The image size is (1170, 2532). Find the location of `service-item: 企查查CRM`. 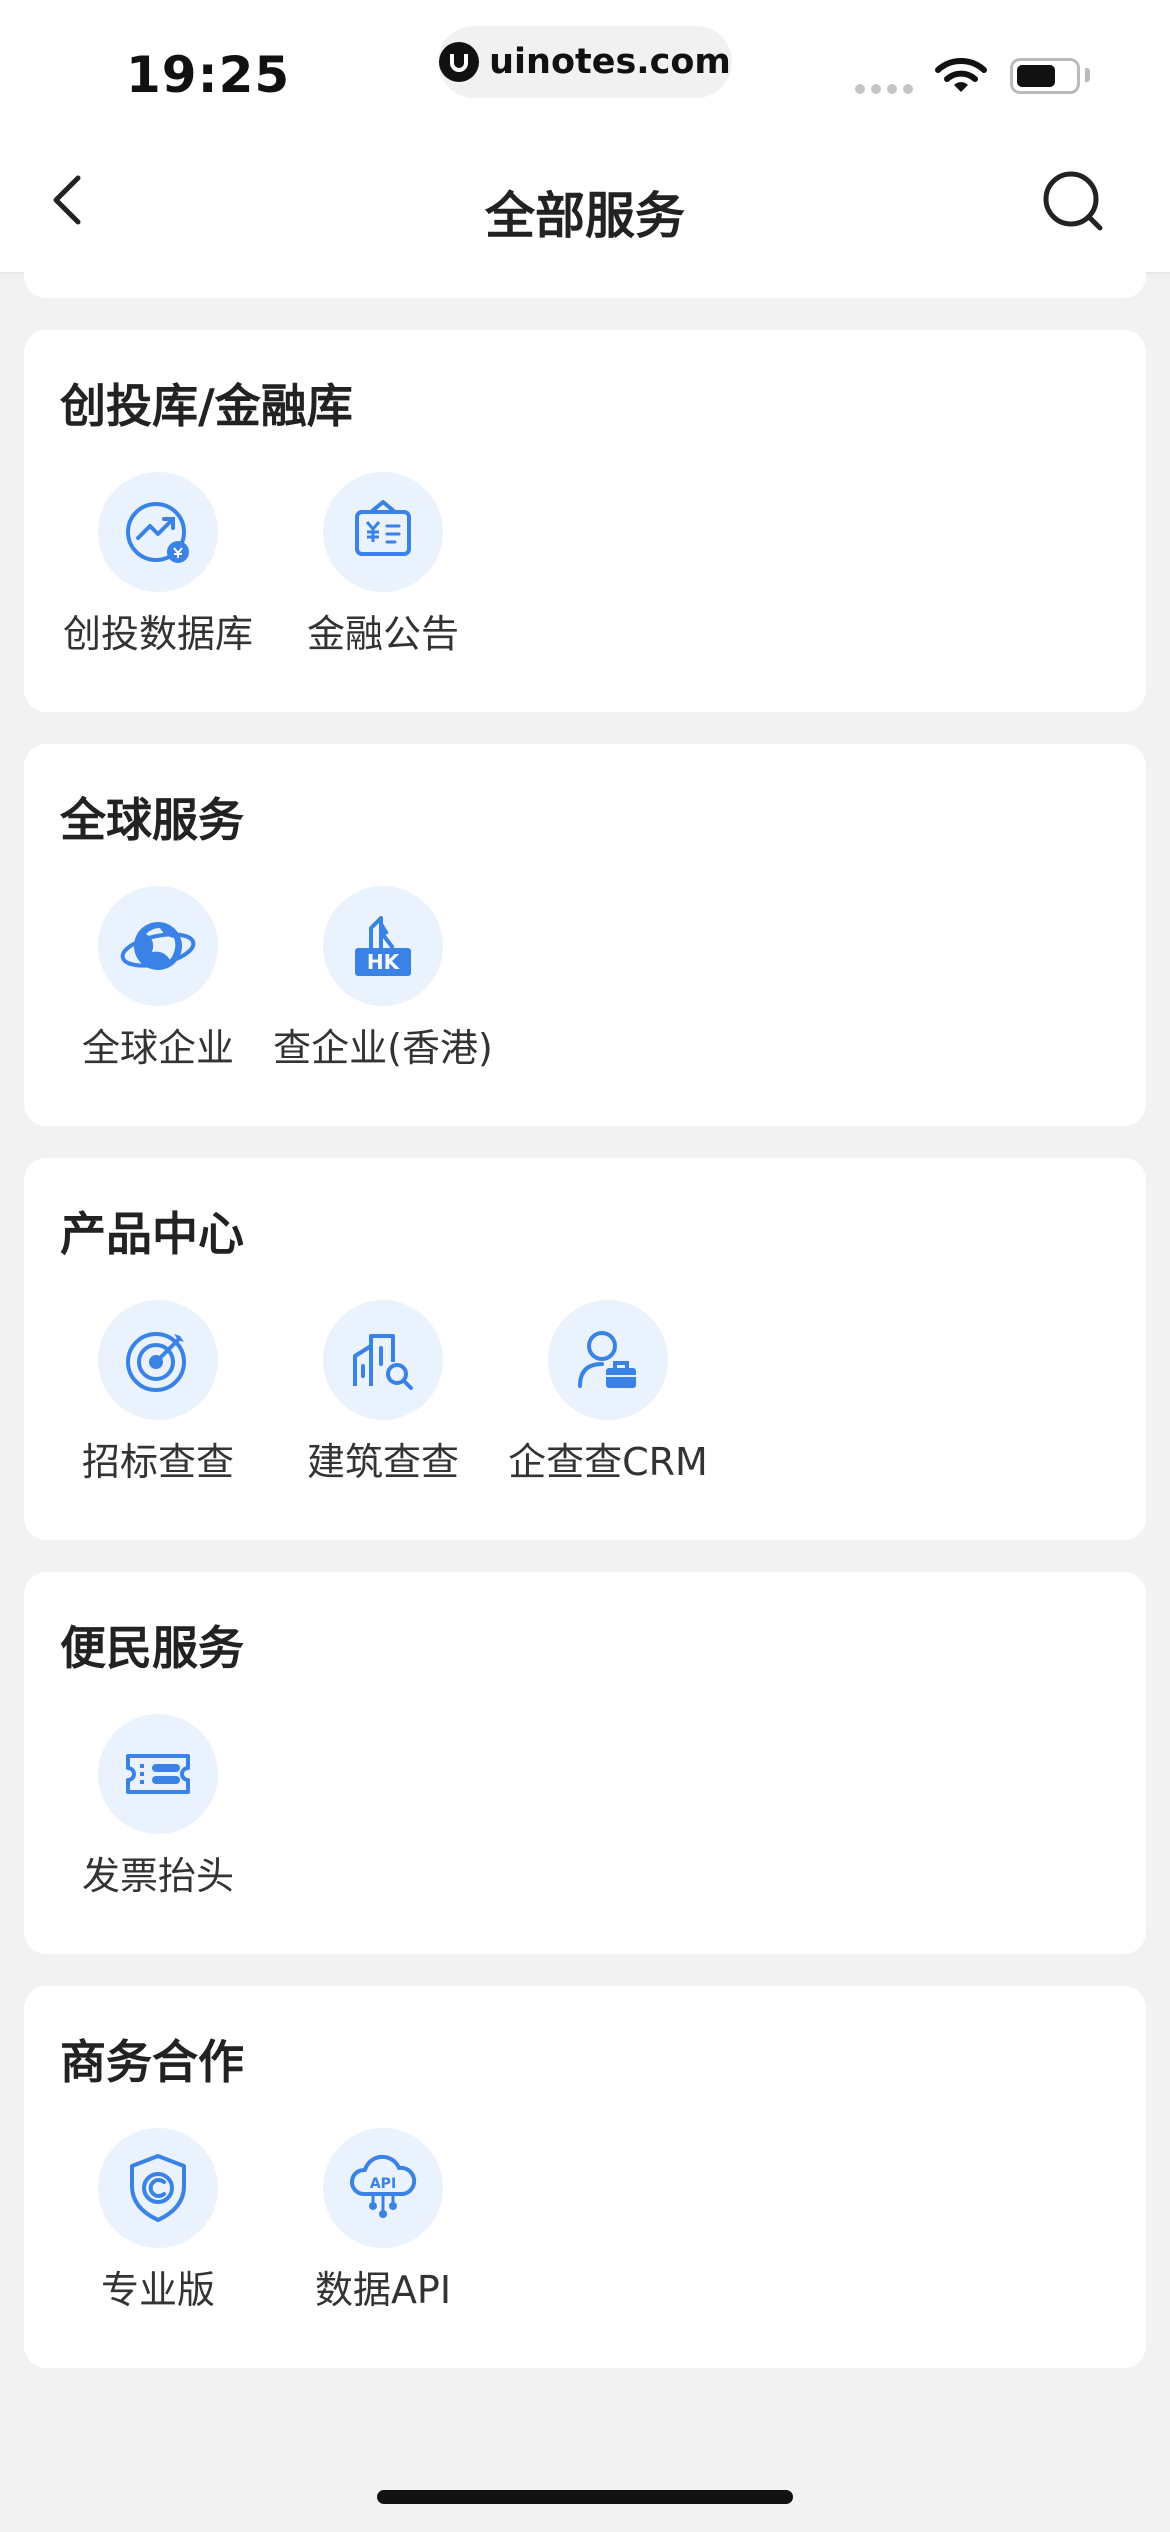

service-item: 企查查CRM is located at coordinates (608, 1393).